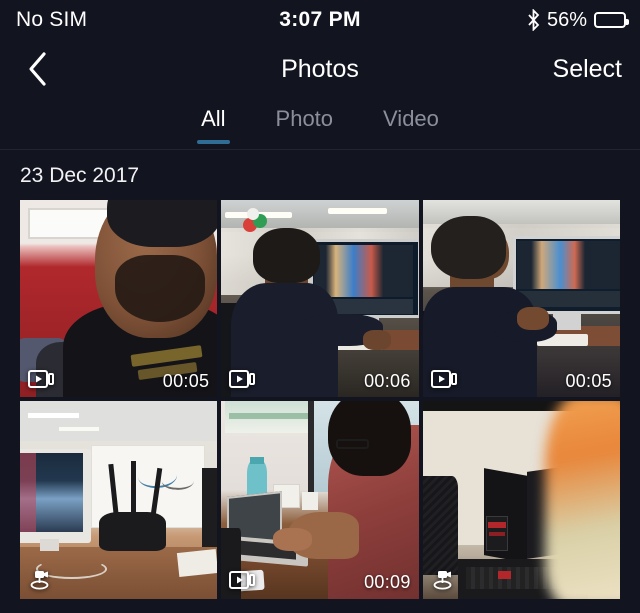 The height and width of the screenshot is (613, 640). I want to click on photo-cell: 00:09, so click(320, 500).